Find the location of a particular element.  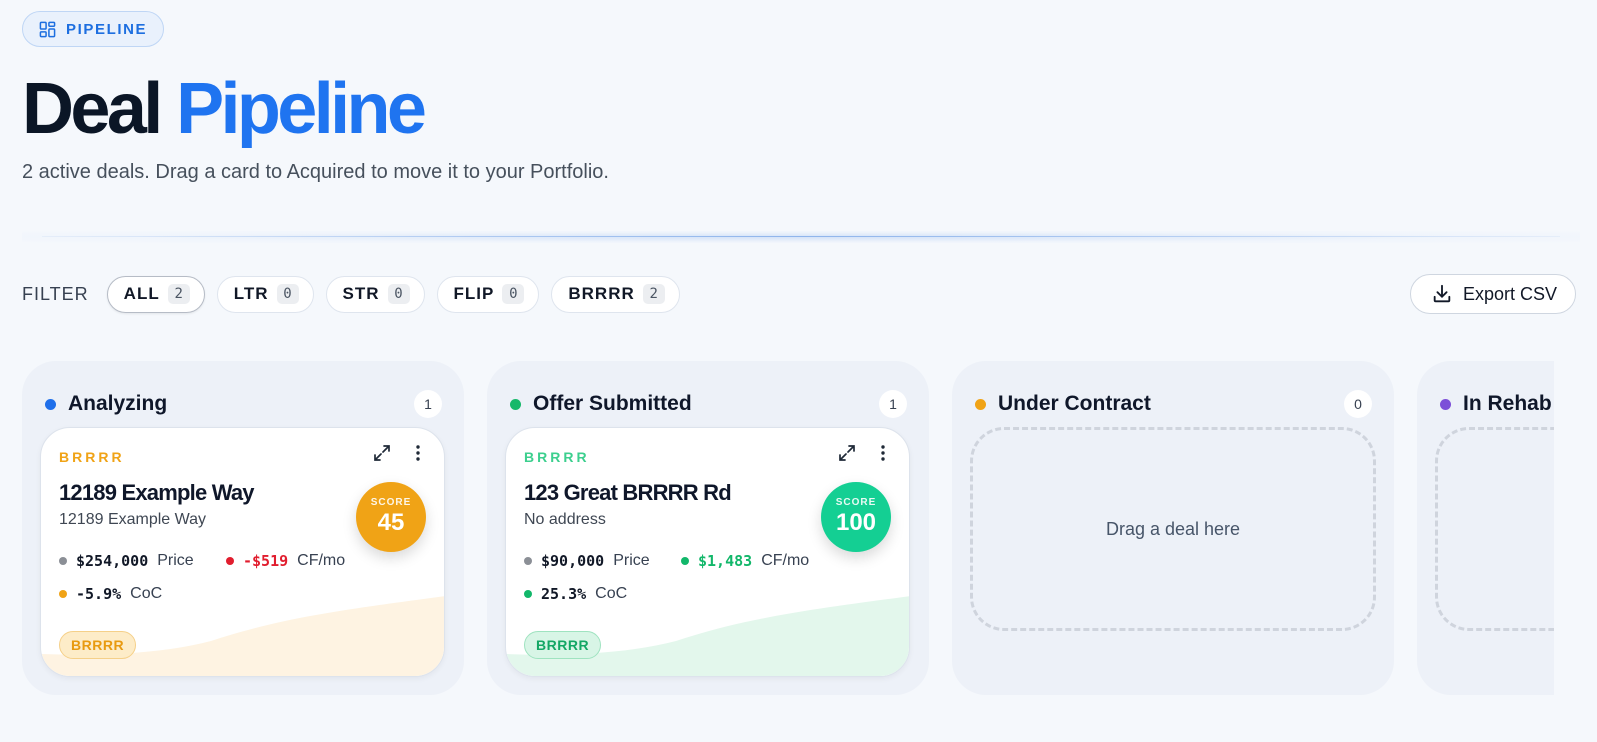

metric-value: $1,483 is located at coordinates (725, 561).